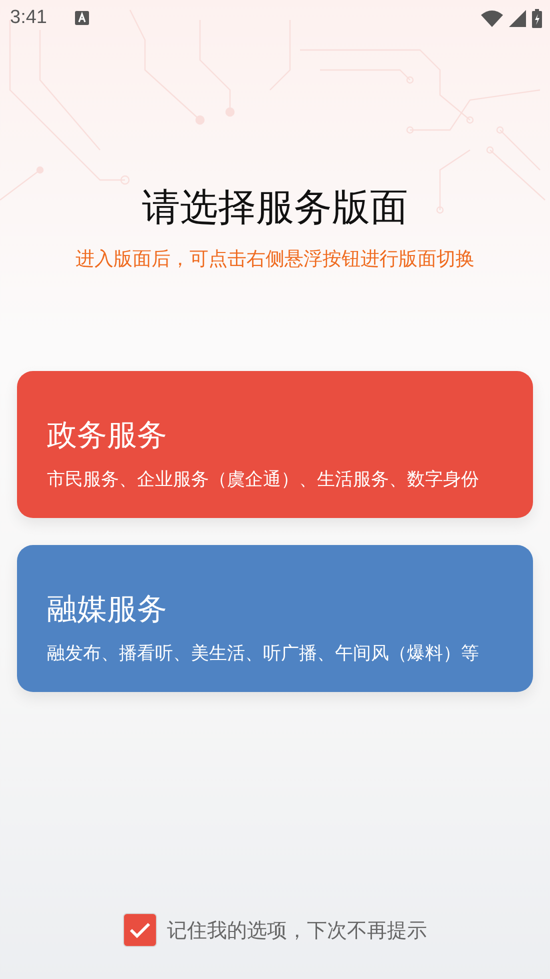 Image resolution: width=550 pixels, height=979 pixels. What do you see at coordinates (107, 436) in the screenshot?
I see `card-title: 政务服务` at bounding box center [107, 436].